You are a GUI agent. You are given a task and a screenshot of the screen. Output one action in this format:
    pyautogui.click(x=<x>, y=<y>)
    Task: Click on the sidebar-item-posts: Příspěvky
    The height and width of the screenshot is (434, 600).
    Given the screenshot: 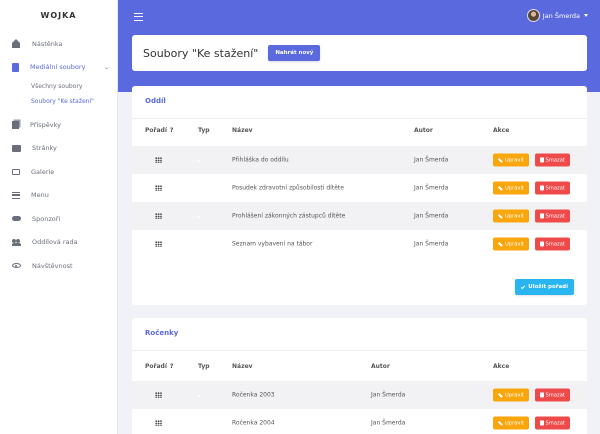 What is the action you would take?
    pyautogui.click(x=58, y=125)
    